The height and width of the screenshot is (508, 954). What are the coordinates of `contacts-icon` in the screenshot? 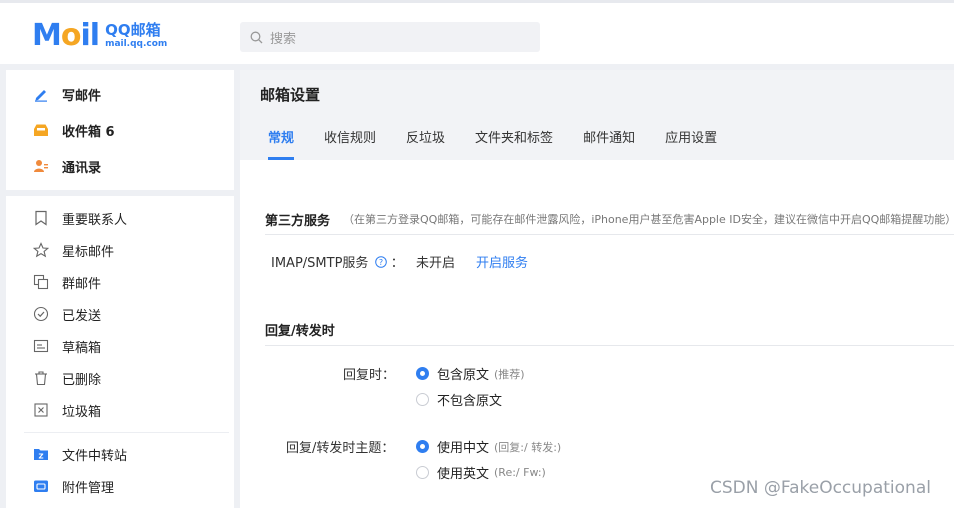 It's located at (41, 166).